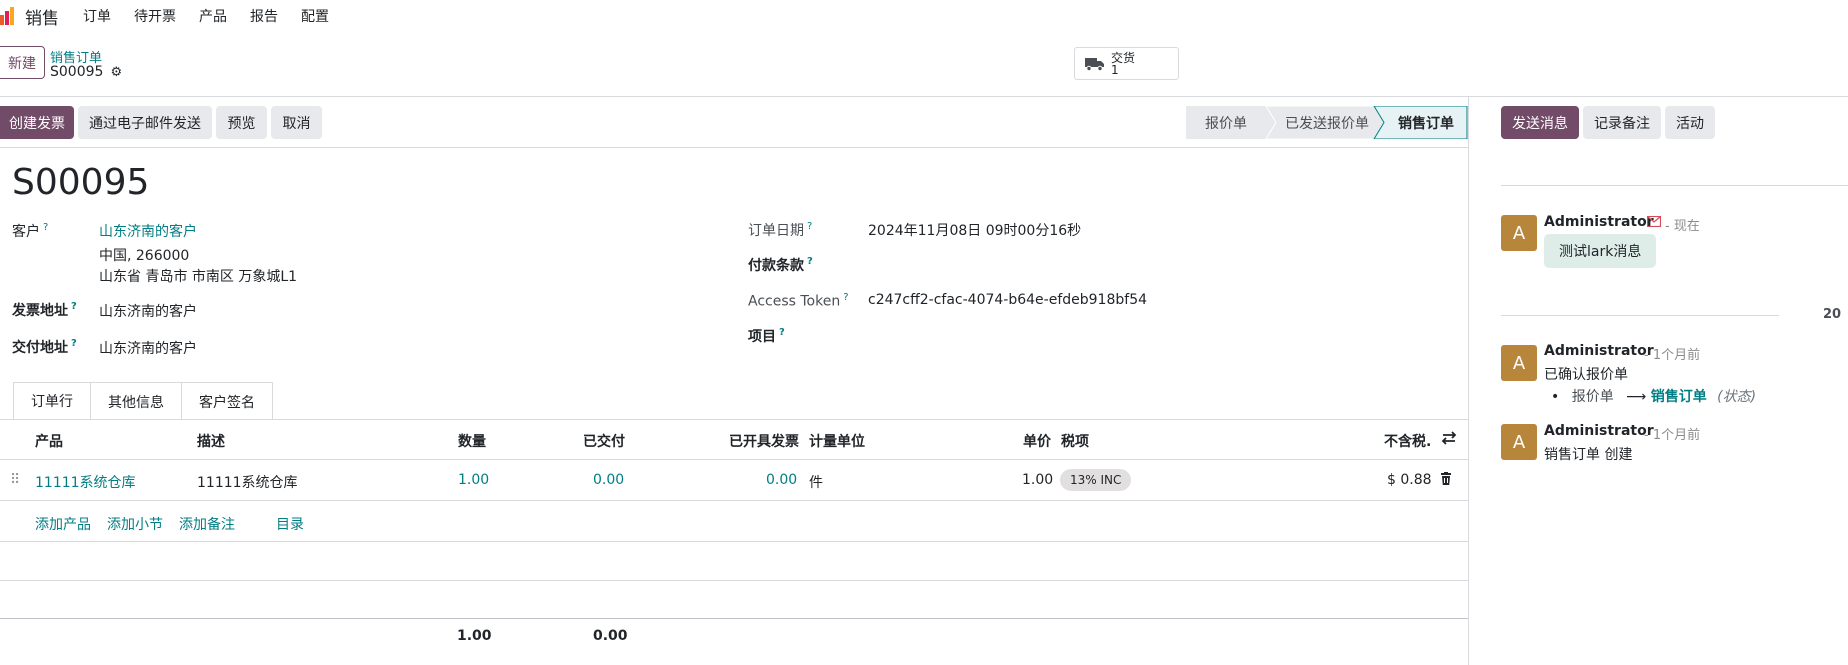 The height and width of the screenshot is (665, 1848). I want to click on total-quantity: 1.00, so click(474, 636).